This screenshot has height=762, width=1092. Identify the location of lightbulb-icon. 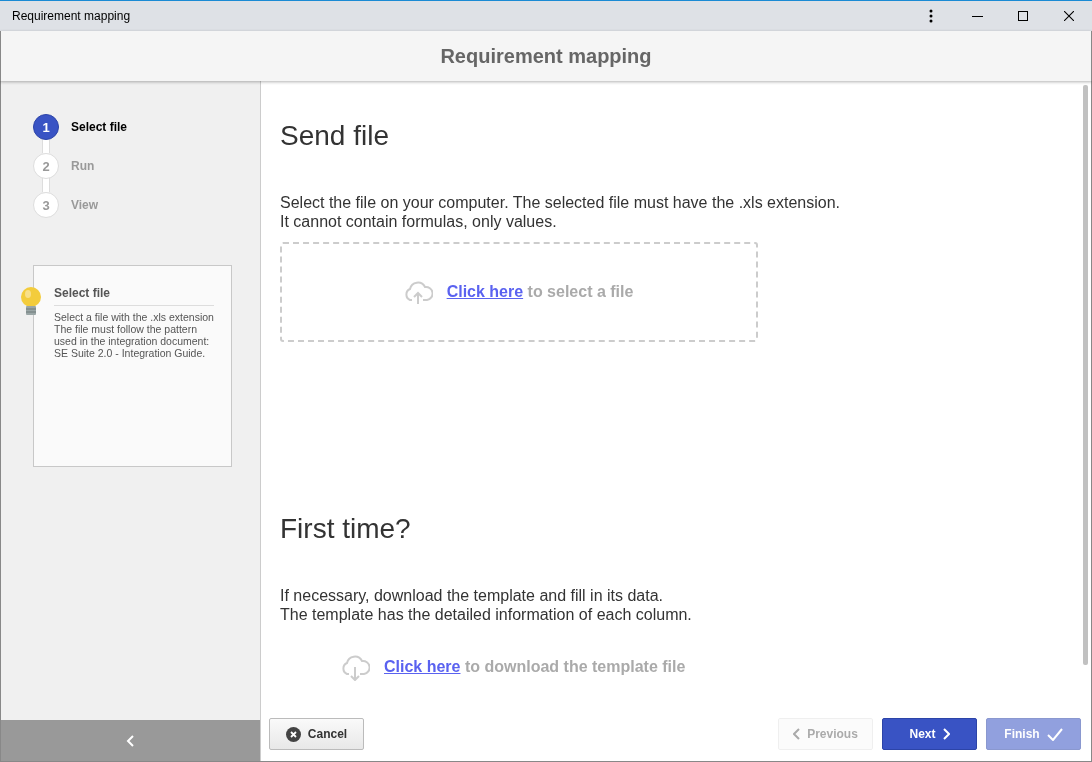
(31, 301).